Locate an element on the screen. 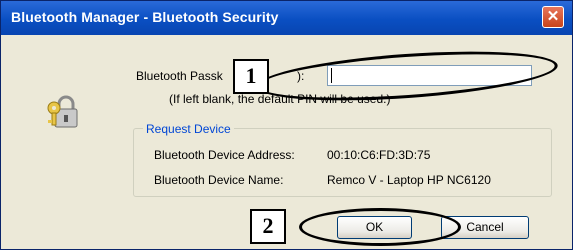 This screenshot has height=250, width=573. passkey-label: Bluetooth Passk is located at coordinates (179, 76).